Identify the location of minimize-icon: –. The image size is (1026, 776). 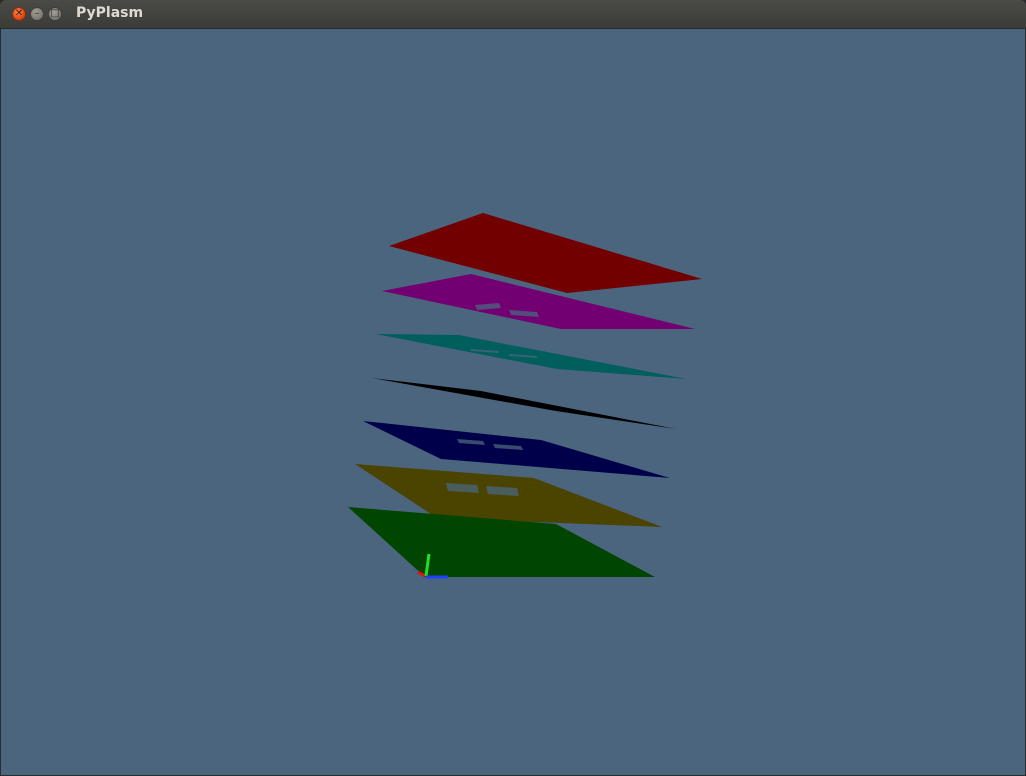
(37, 13).